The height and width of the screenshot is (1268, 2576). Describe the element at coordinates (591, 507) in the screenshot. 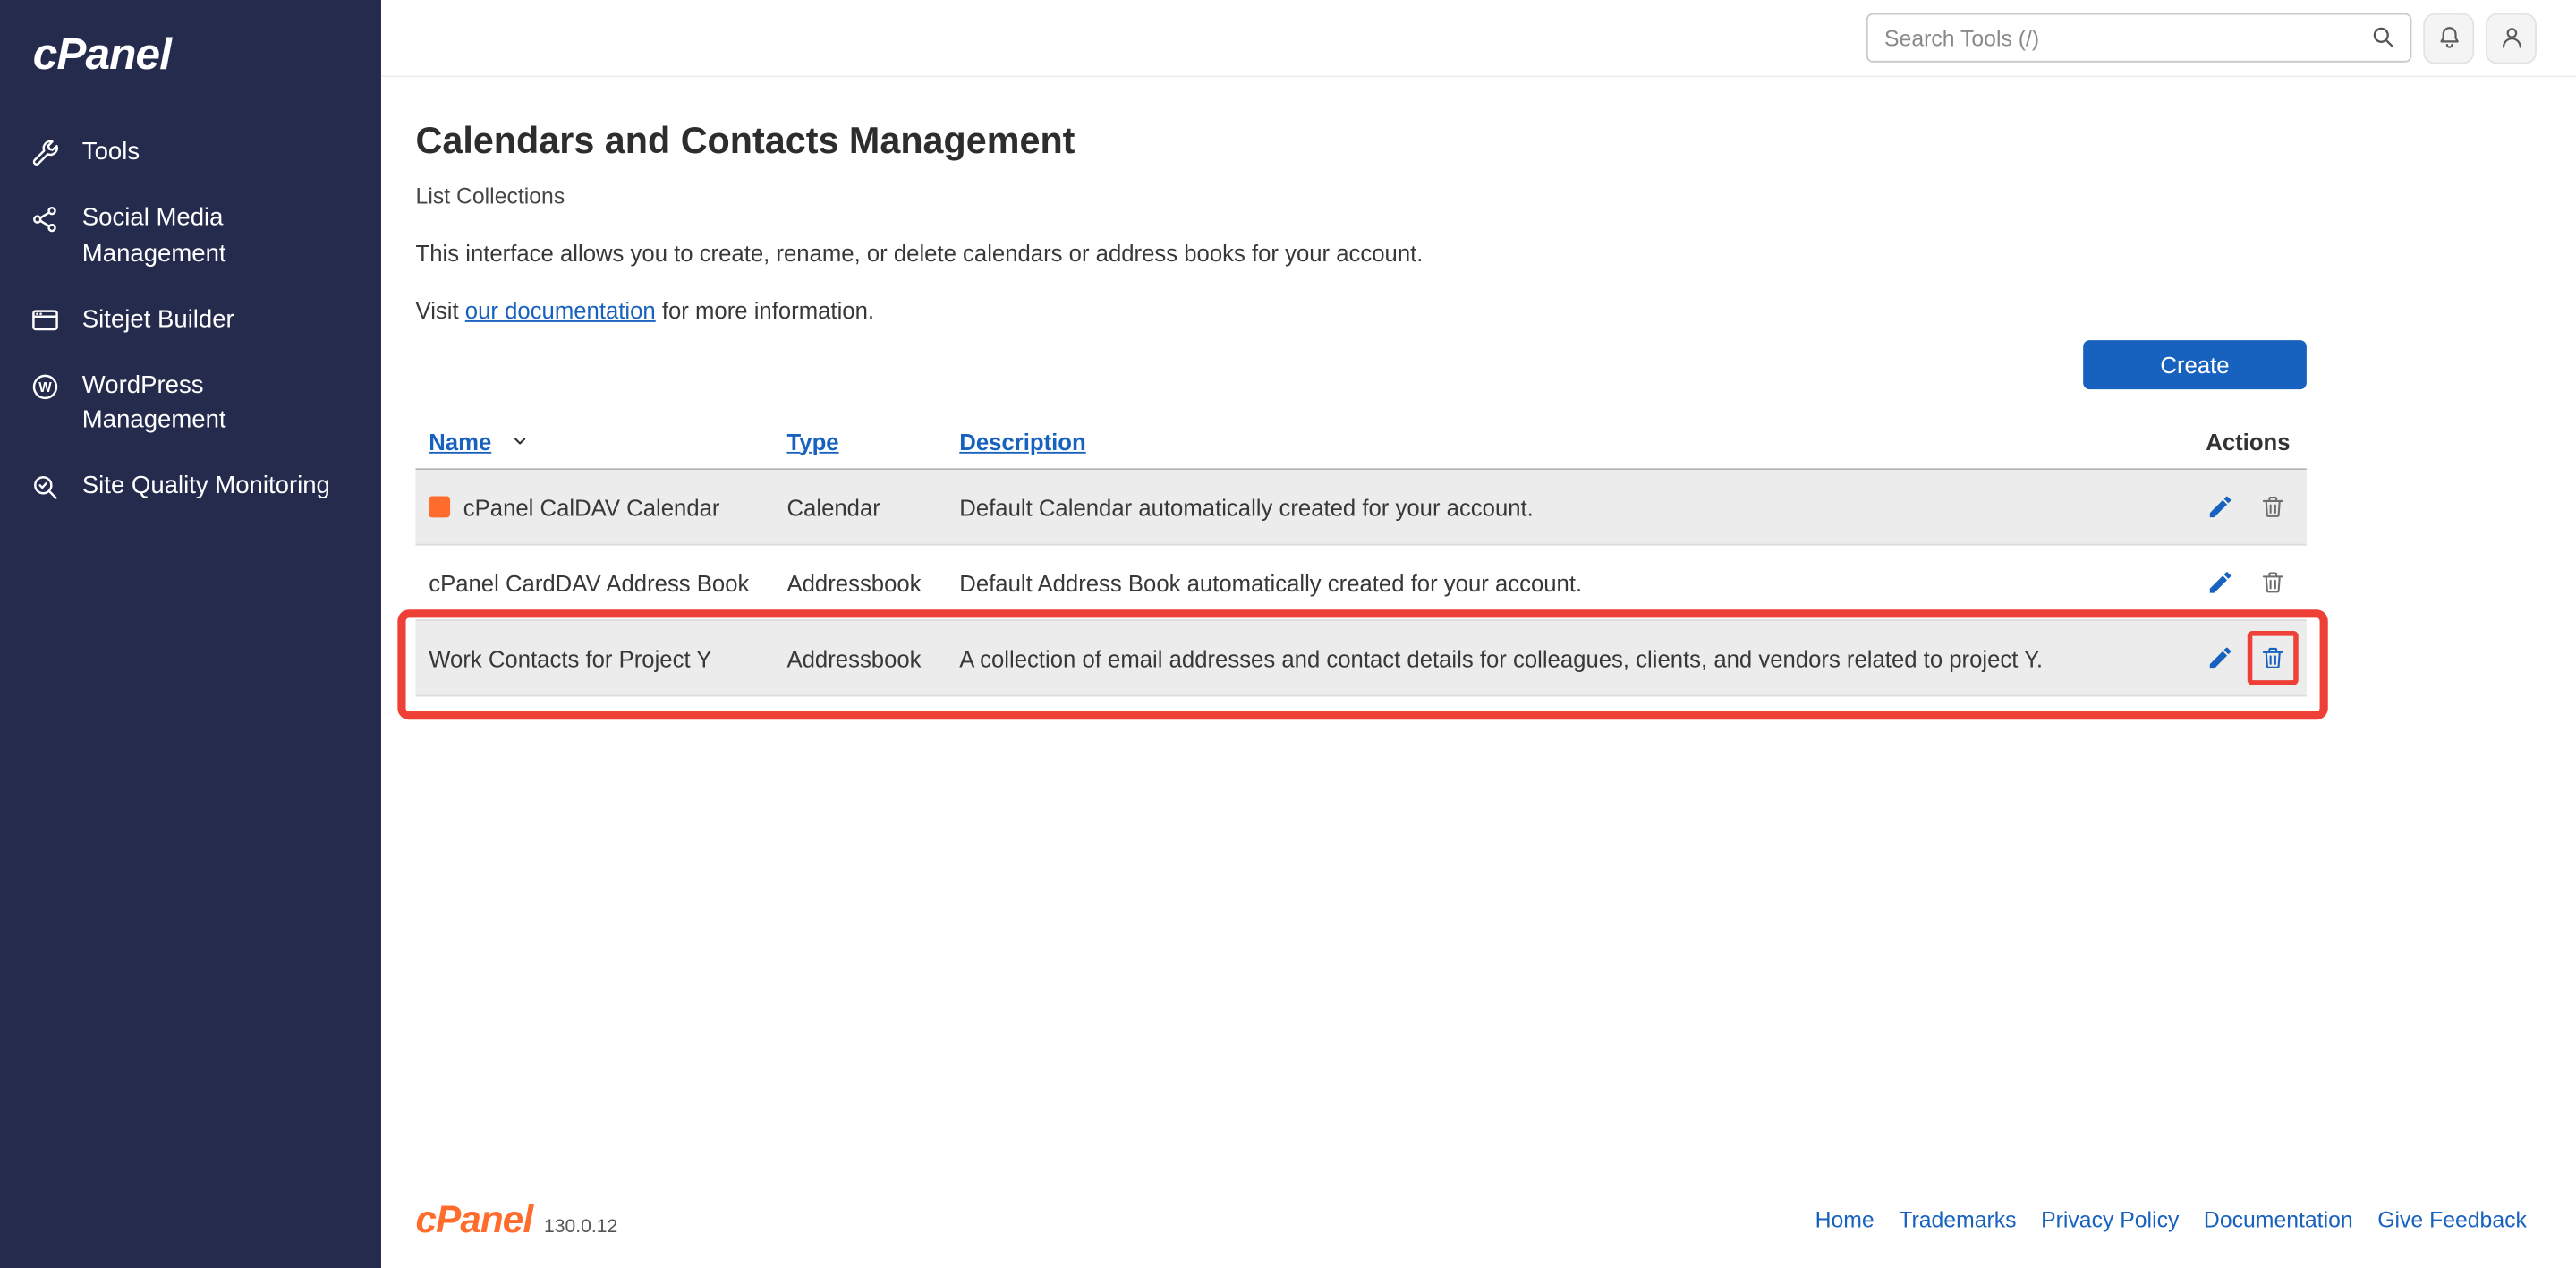

I see `collection-name: cPanel CalDAV Calendar` at that location.